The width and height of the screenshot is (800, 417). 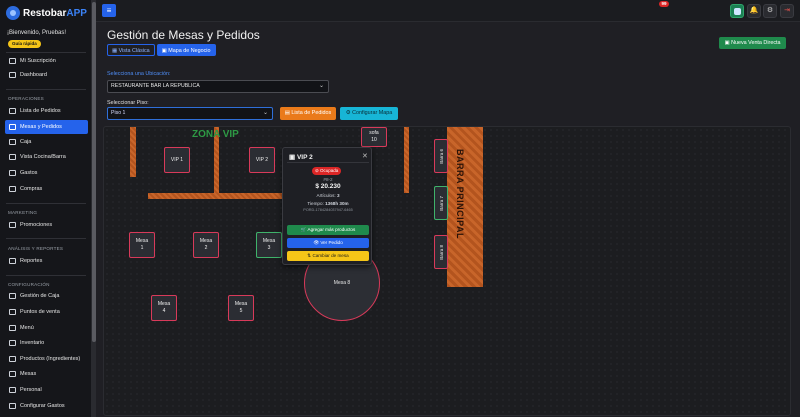 What do you see at coordinates (262, 160) in the screenshot?
I see `table-vip-2: VIP 2` at bounding box center [262, 160].